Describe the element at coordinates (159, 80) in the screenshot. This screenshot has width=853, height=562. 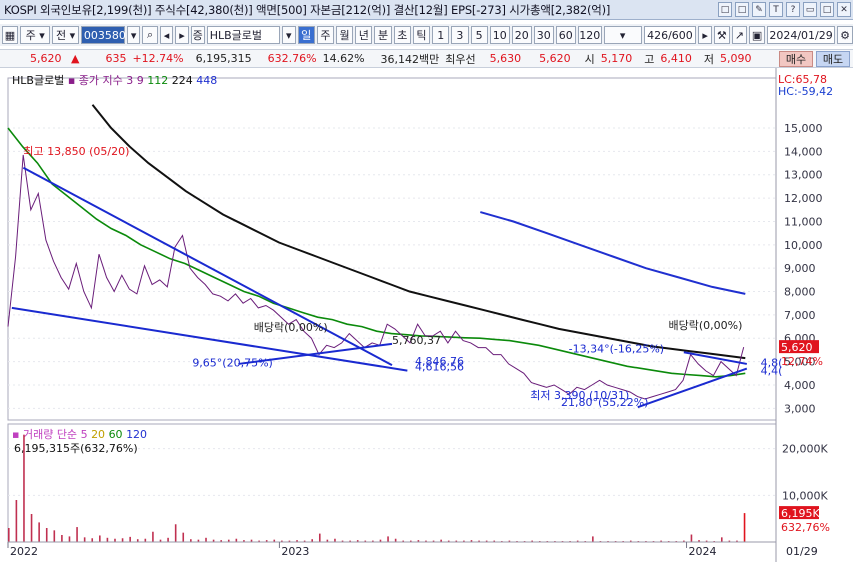
I see `ma-period-112: 112` at that location.